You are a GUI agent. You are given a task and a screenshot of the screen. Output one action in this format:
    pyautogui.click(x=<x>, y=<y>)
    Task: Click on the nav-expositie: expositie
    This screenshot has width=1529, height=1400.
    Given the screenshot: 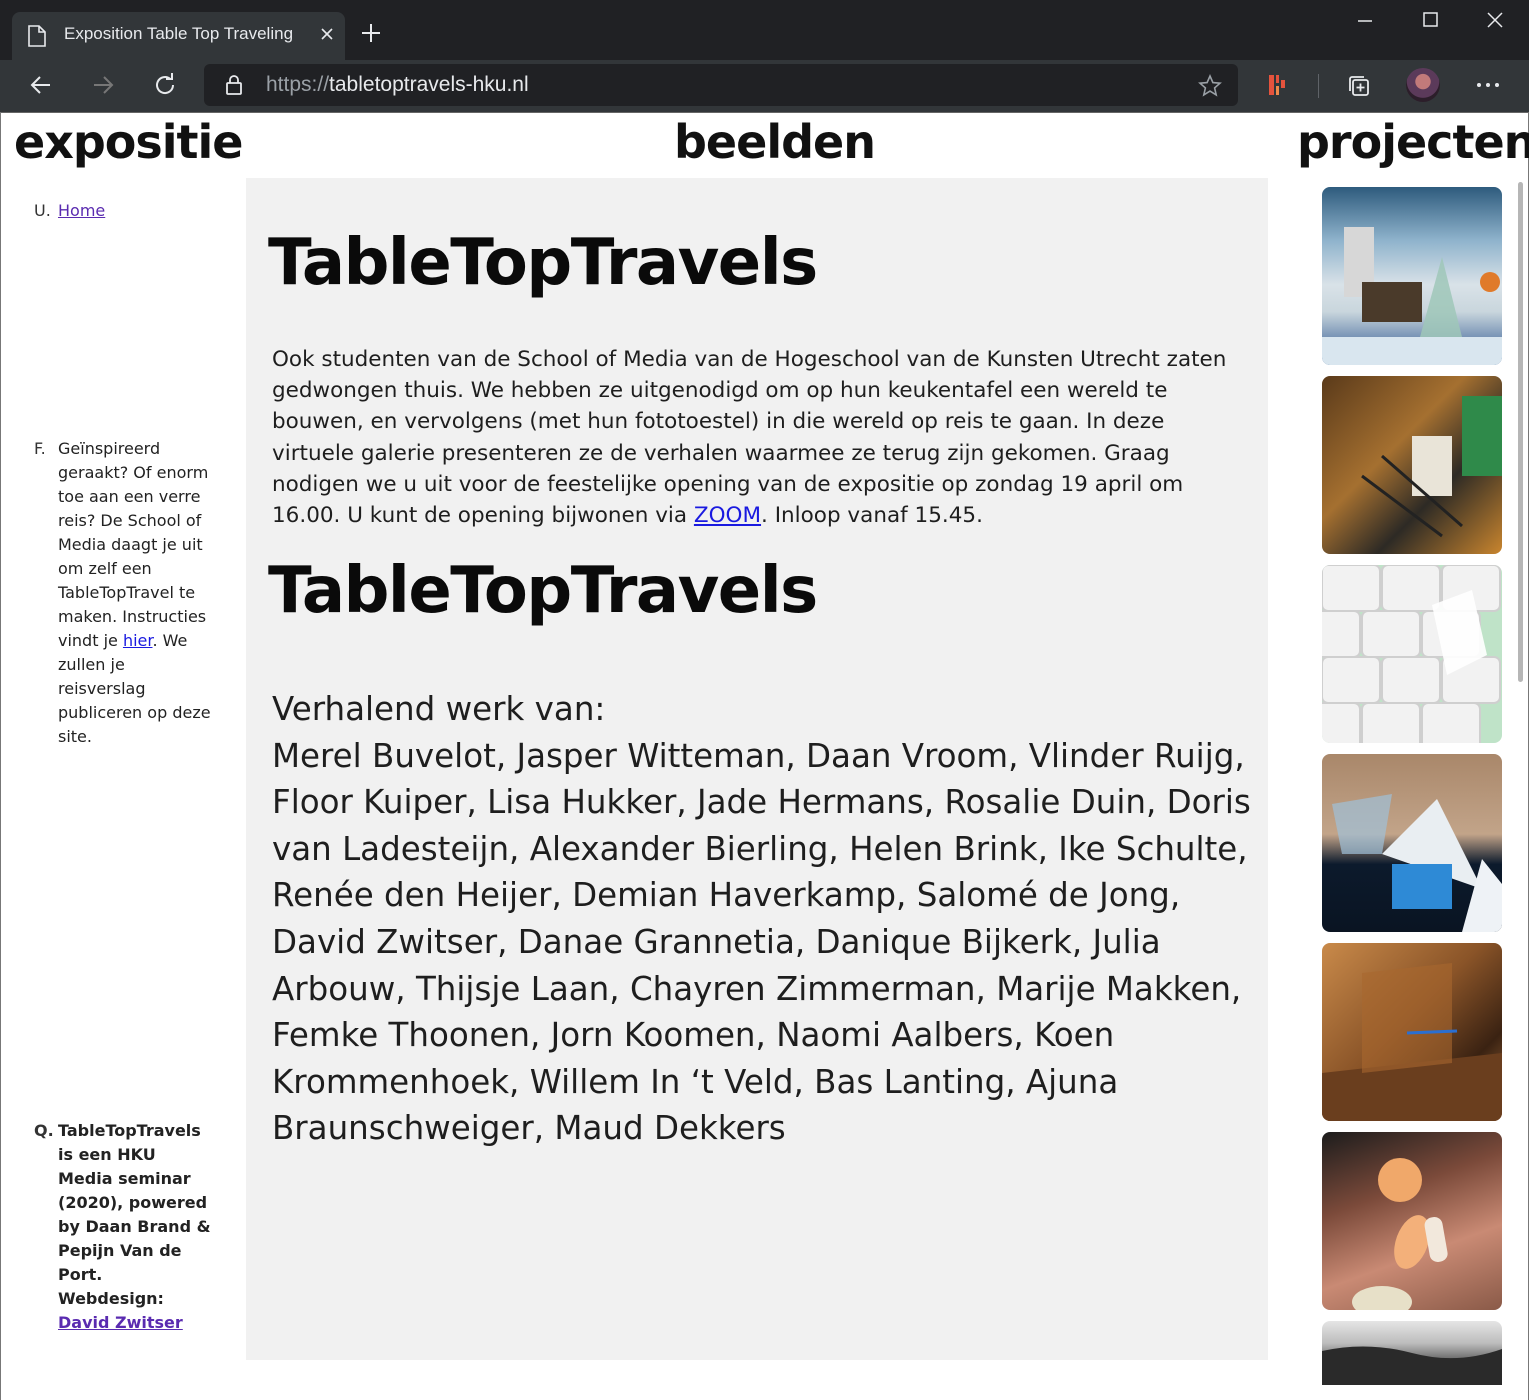 What is the action you would take?
    pyautogui.click(x=129, y=142)
    